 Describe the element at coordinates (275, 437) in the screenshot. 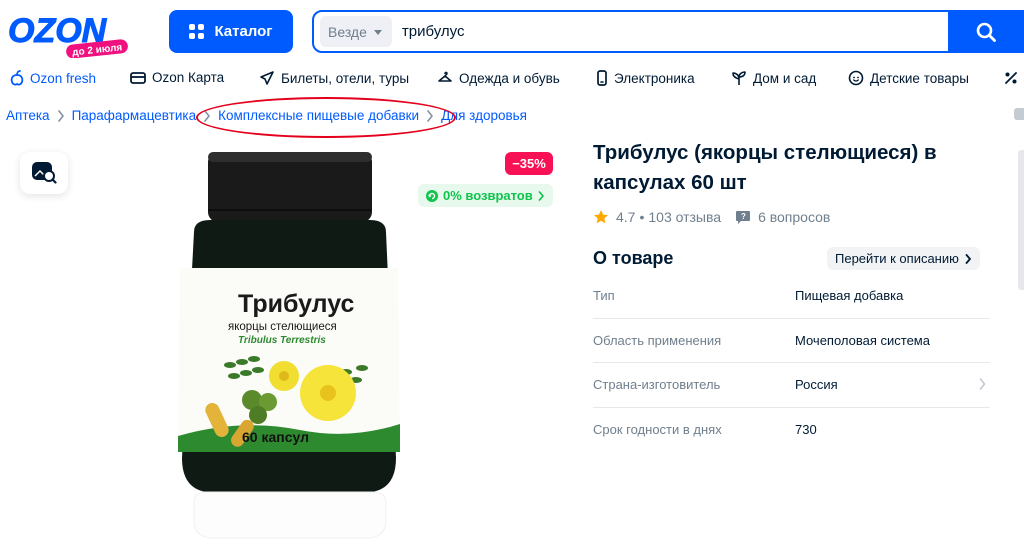

I see `label-count: 60 капсул` at that location.